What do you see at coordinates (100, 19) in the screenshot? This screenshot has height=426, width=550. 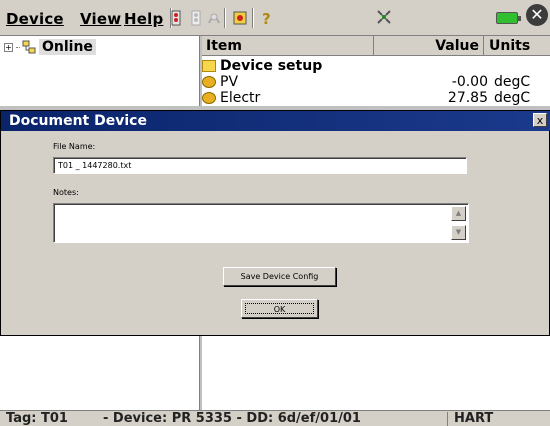 I see `menu-view: View` at bounding box center [100, 19].